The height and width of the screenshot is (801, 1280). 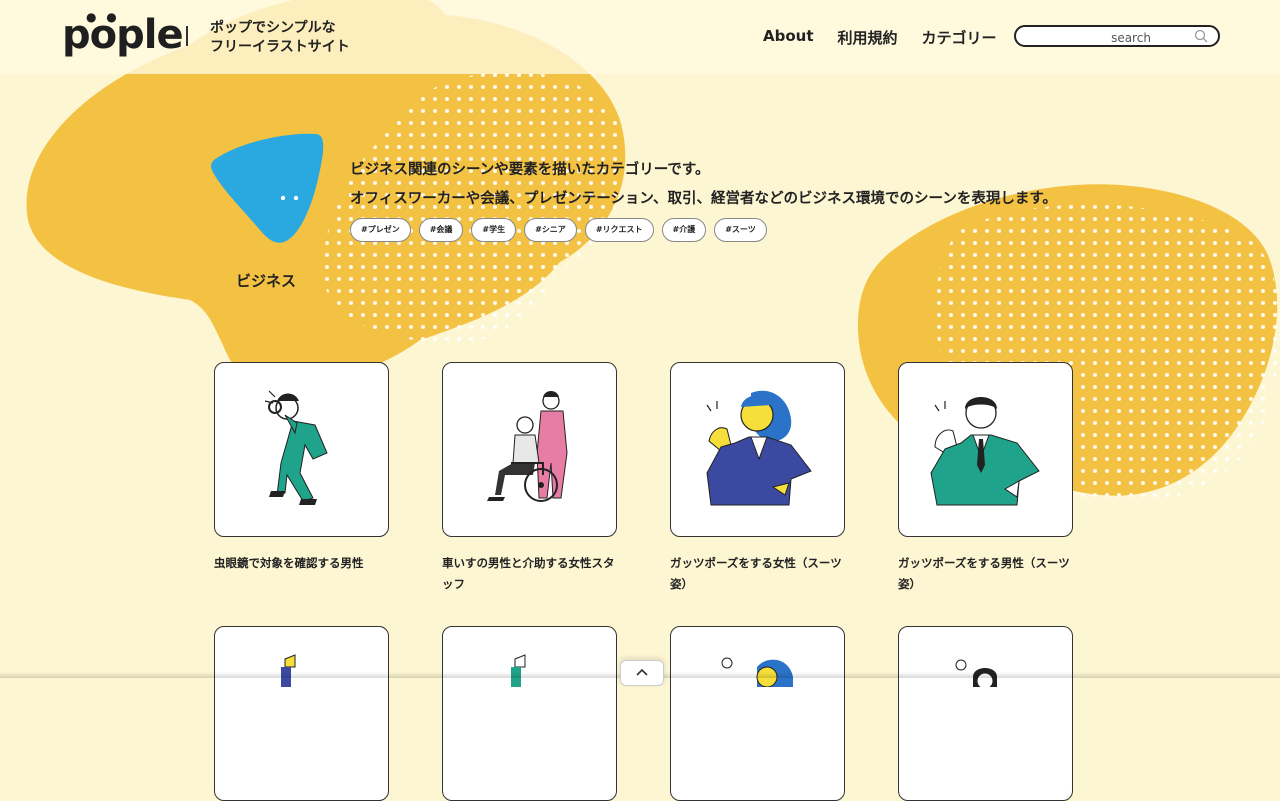 I want to click on man-guts-pose-illustration, so click(x=985, y=451).